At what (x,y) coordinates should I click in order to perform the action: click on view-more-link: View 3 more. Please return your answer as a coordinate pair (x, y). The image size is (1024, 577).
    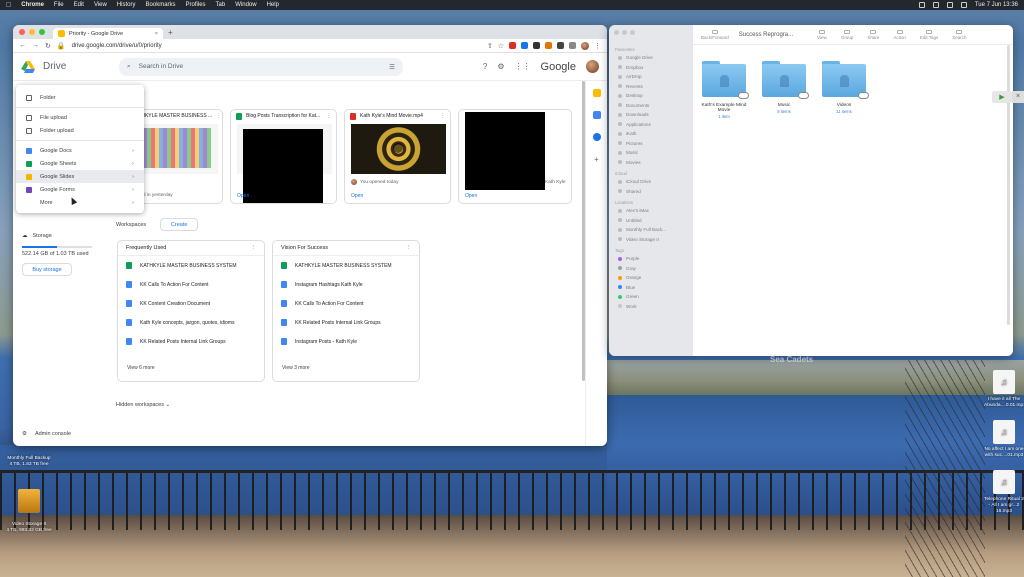
    Looking at the image, I should click on (296, 368).